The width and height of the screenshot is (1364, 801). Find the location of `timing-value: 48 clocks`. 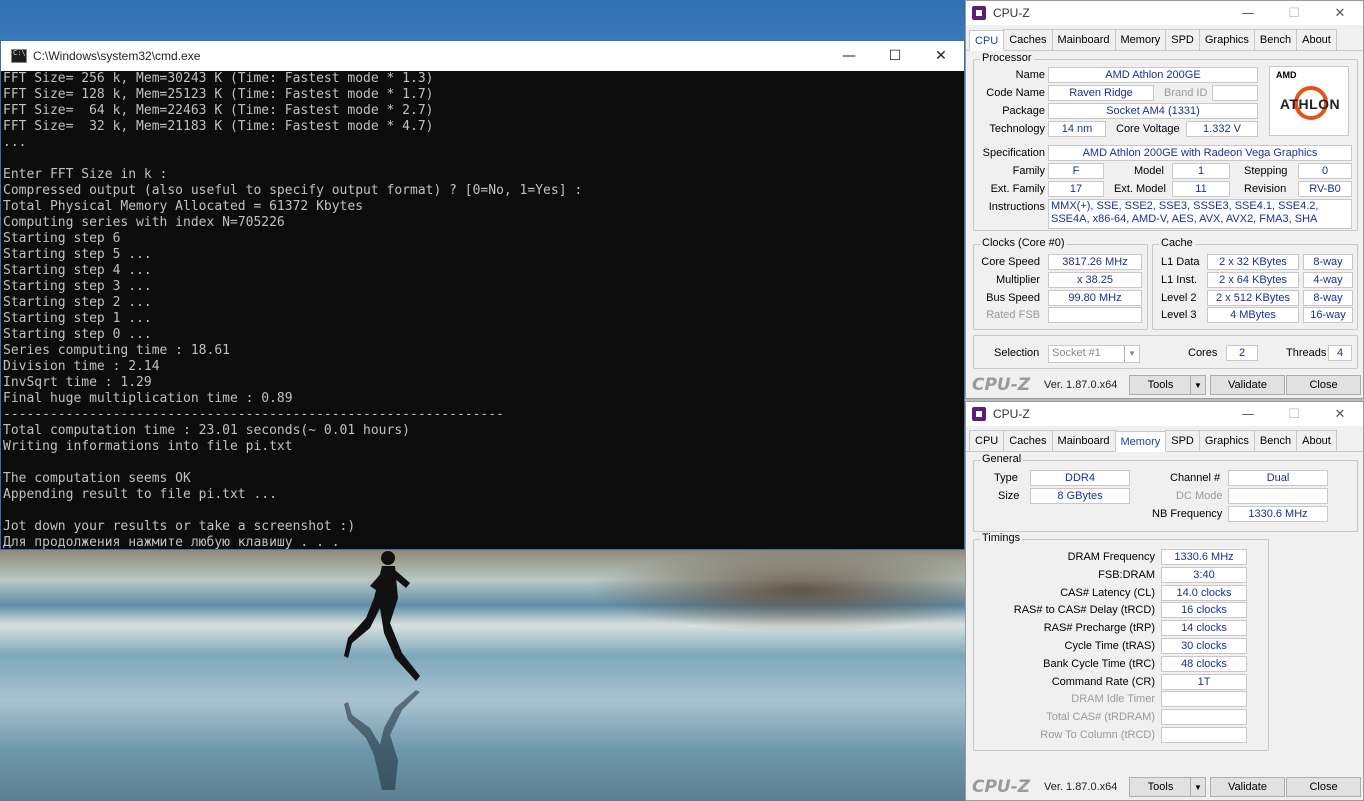

timing-value: 48 clocks is located at coordinates (1204, 663).